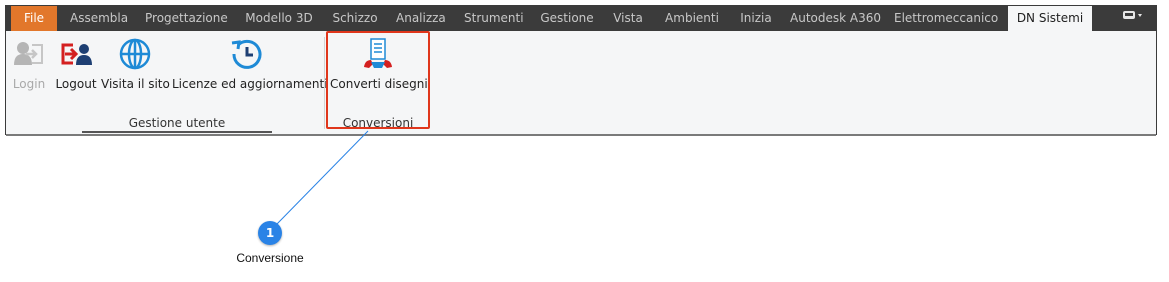 This screenshot has height=282, width=1169. What do you see at coordinates (833, 18) in the screenshot?
I see `tab-autodesk-a360: Autodesk A360` at bounding box center [833, 18].